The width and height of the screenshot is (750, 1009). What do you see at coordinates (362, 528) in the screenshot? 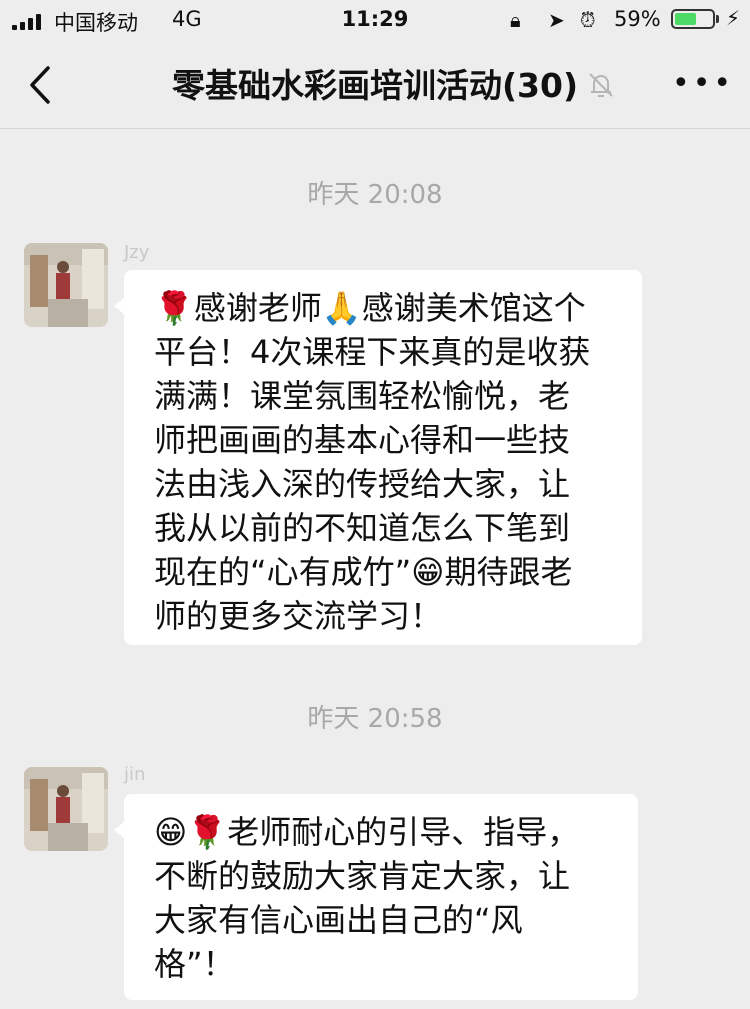
I see `message-line: 我从以前的不知道怎么下笔到` at bounding box center [362, 528].